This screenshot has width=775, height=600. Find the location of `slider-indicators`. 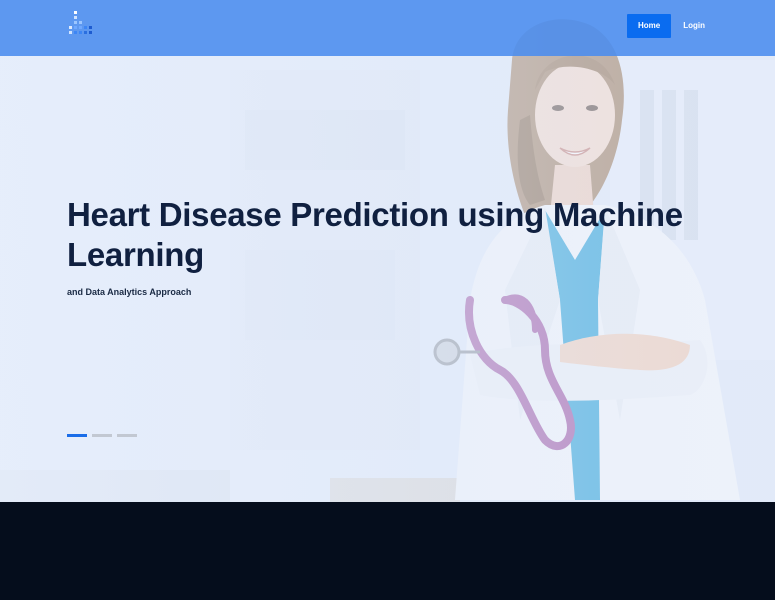

slider-indicators is located at coordinates (104, 435).